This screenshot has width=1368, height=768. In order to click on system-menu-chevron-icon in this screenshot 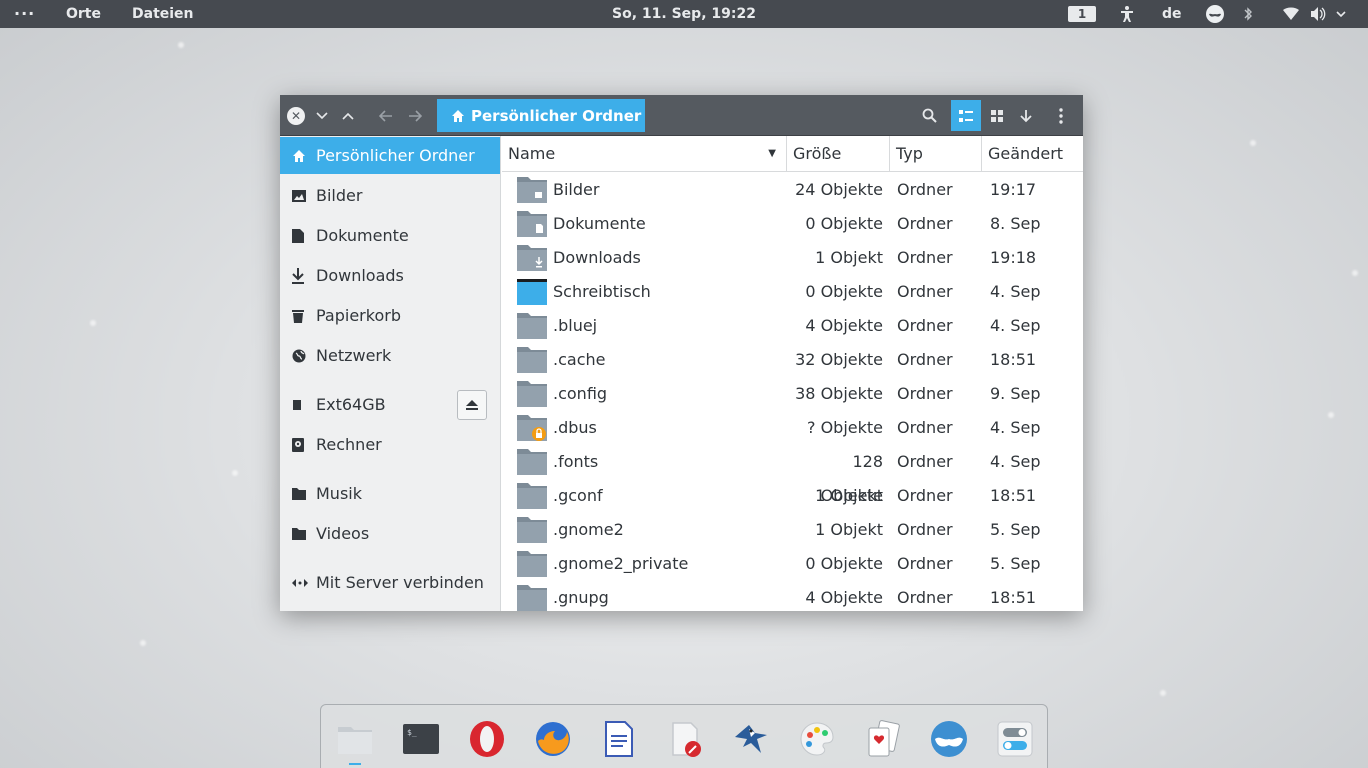, I will do `click(1341, 14)`.